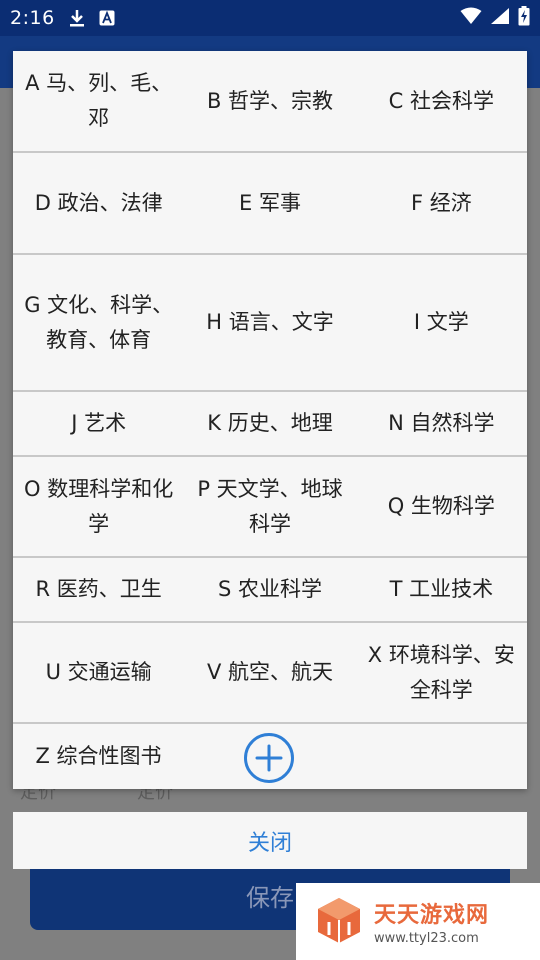  Describe the element at coordinates (98, 506) in the screenshot. I see `category-item: O 数理科学和化学` at that location.